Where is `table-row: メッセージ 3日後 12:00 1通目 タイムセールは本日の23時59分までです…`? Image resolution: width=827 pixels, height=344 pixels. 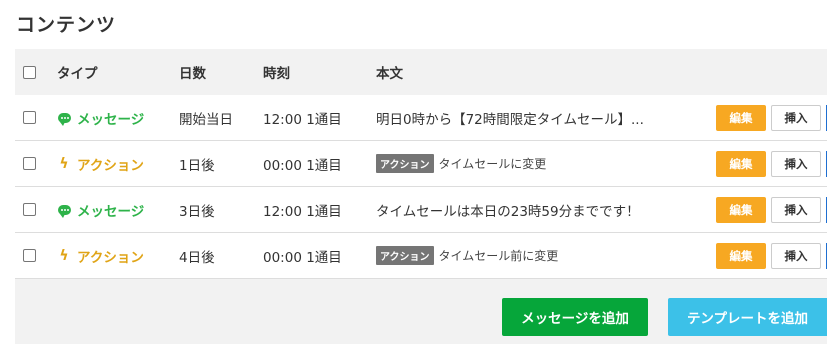
table-row: メッセージ 3日後 12:00 1通目 タイムセールは本日の23時59分までです… is located at coordinates (421, 210).